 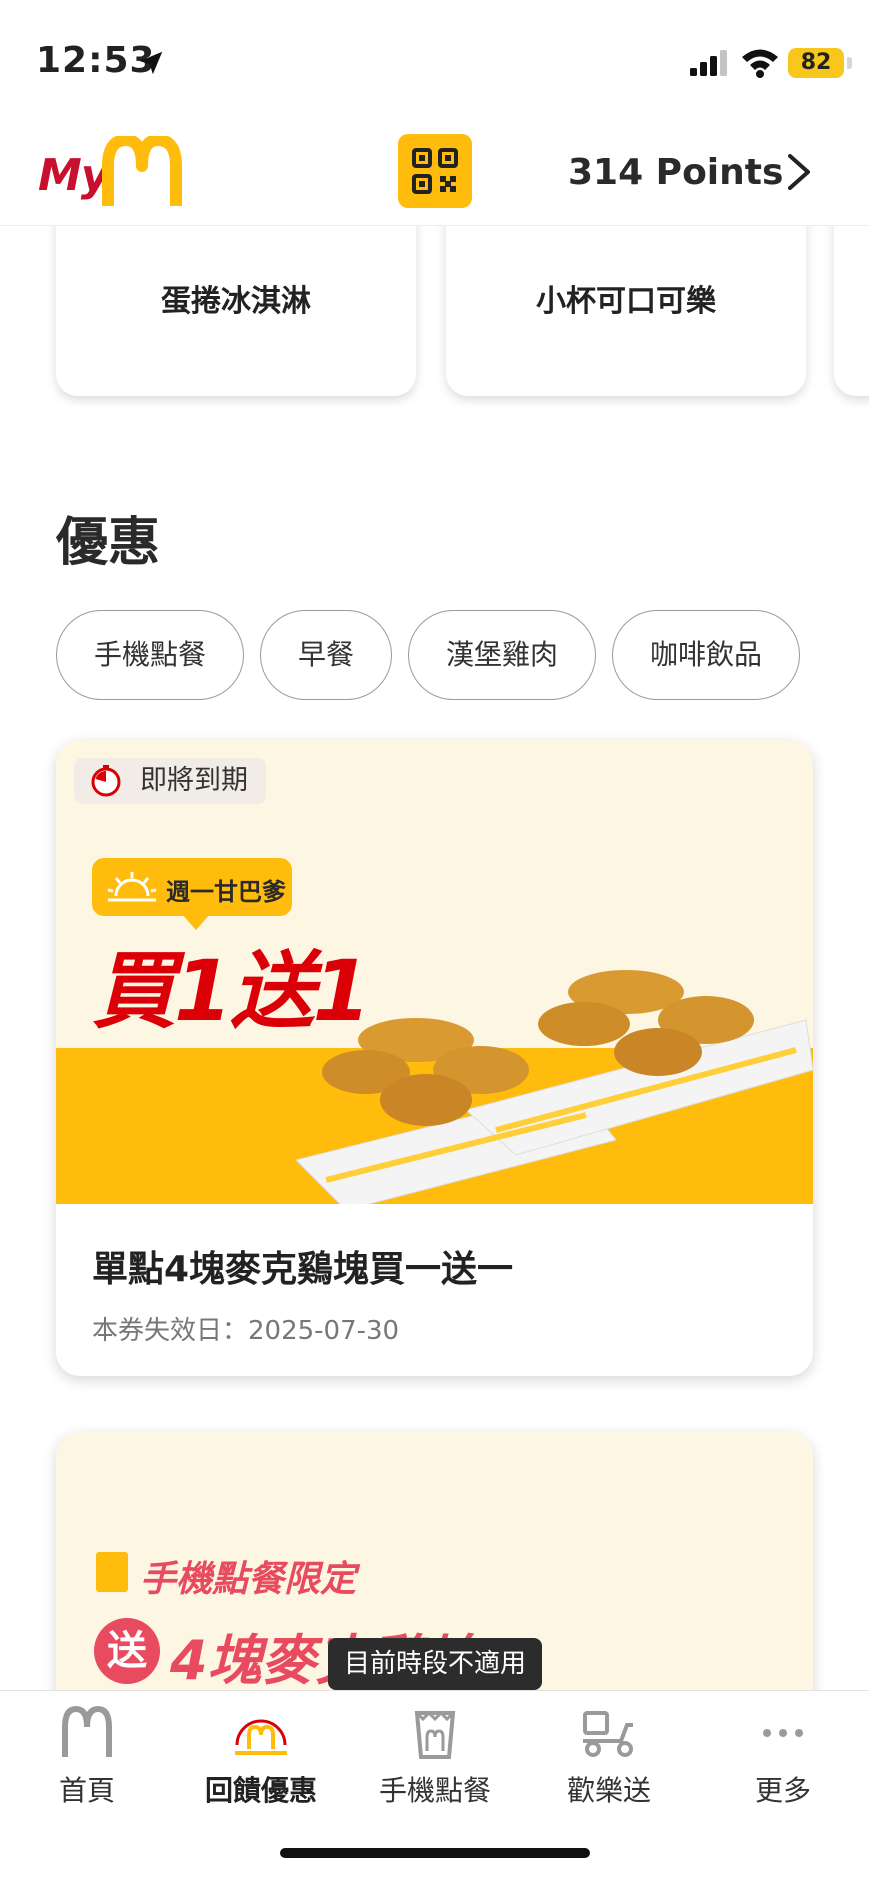 I want to click on tab-label: 更多, so click(x=782, y=1790).